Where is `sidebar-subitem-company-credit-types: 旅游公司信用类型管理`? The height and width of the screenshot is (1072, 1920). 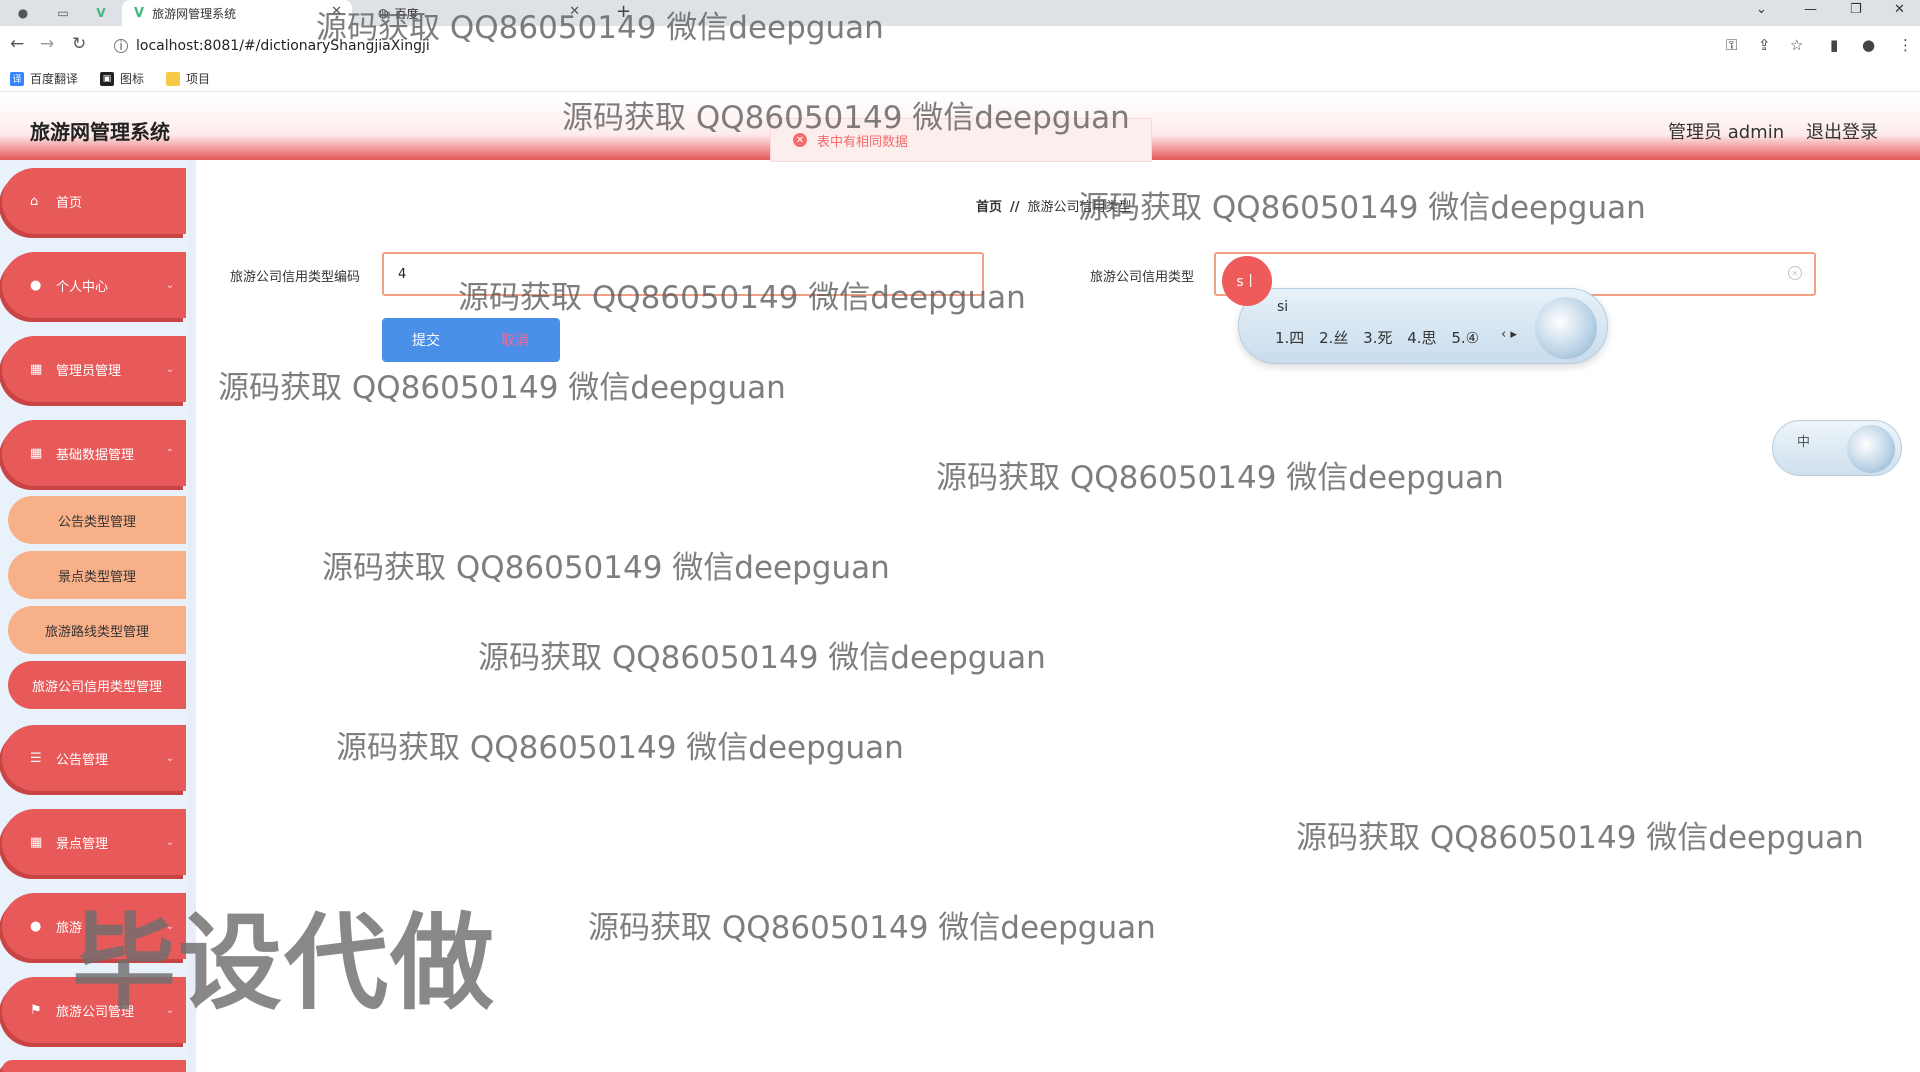
sidebar-subitem-company-credit-types: 旅游公司信用类型管理 is located at coordinates (97, 685).